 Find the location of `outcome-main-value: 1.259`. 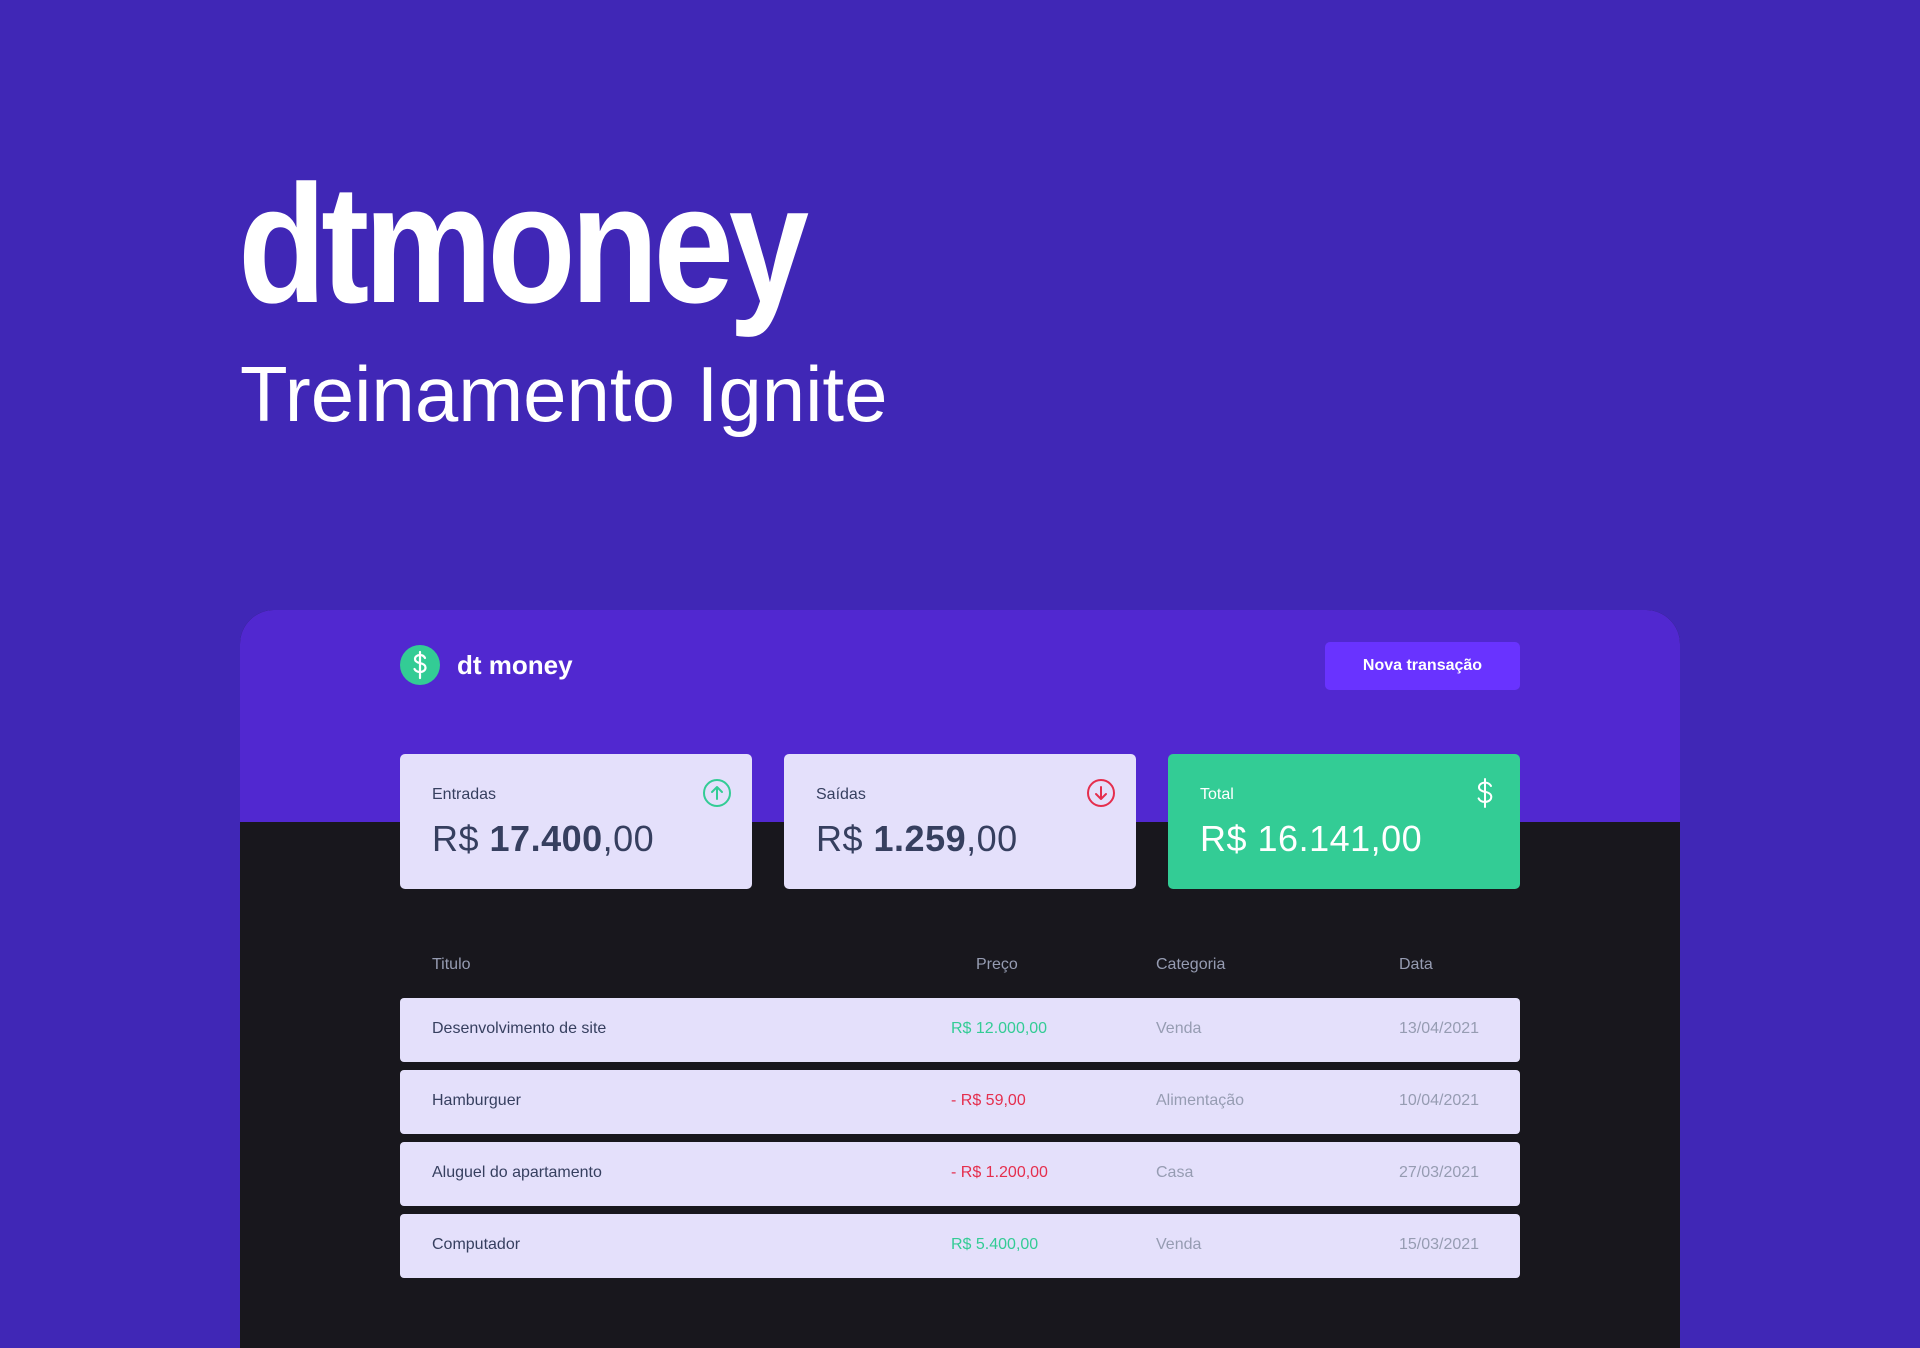

outcome-main-value: 1.259 is located at coordinates (920, 838).